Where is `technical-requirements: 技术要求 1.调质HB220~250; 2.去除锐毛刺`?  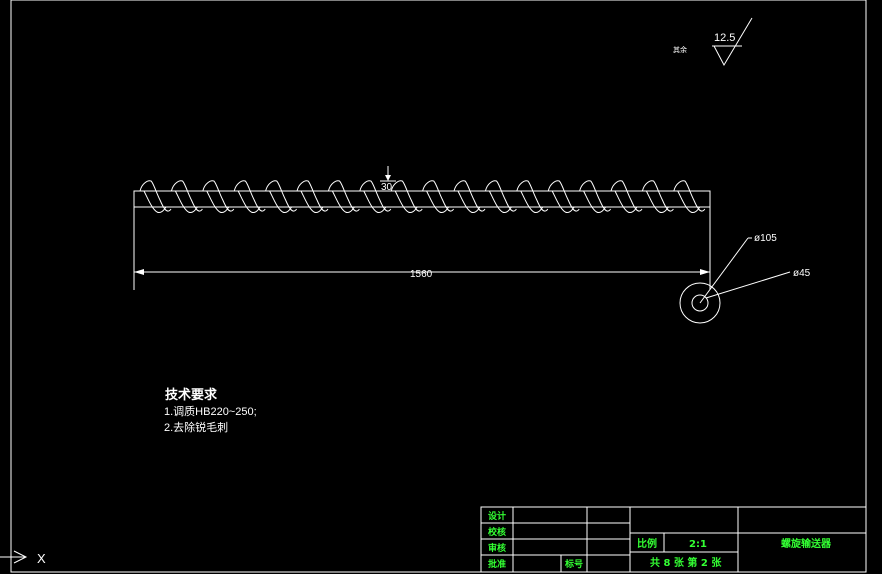 technical-requirements: 技术要求 1.调质HB220~250; 2.去除锐毛刺 is located at coordinates (210, 410).